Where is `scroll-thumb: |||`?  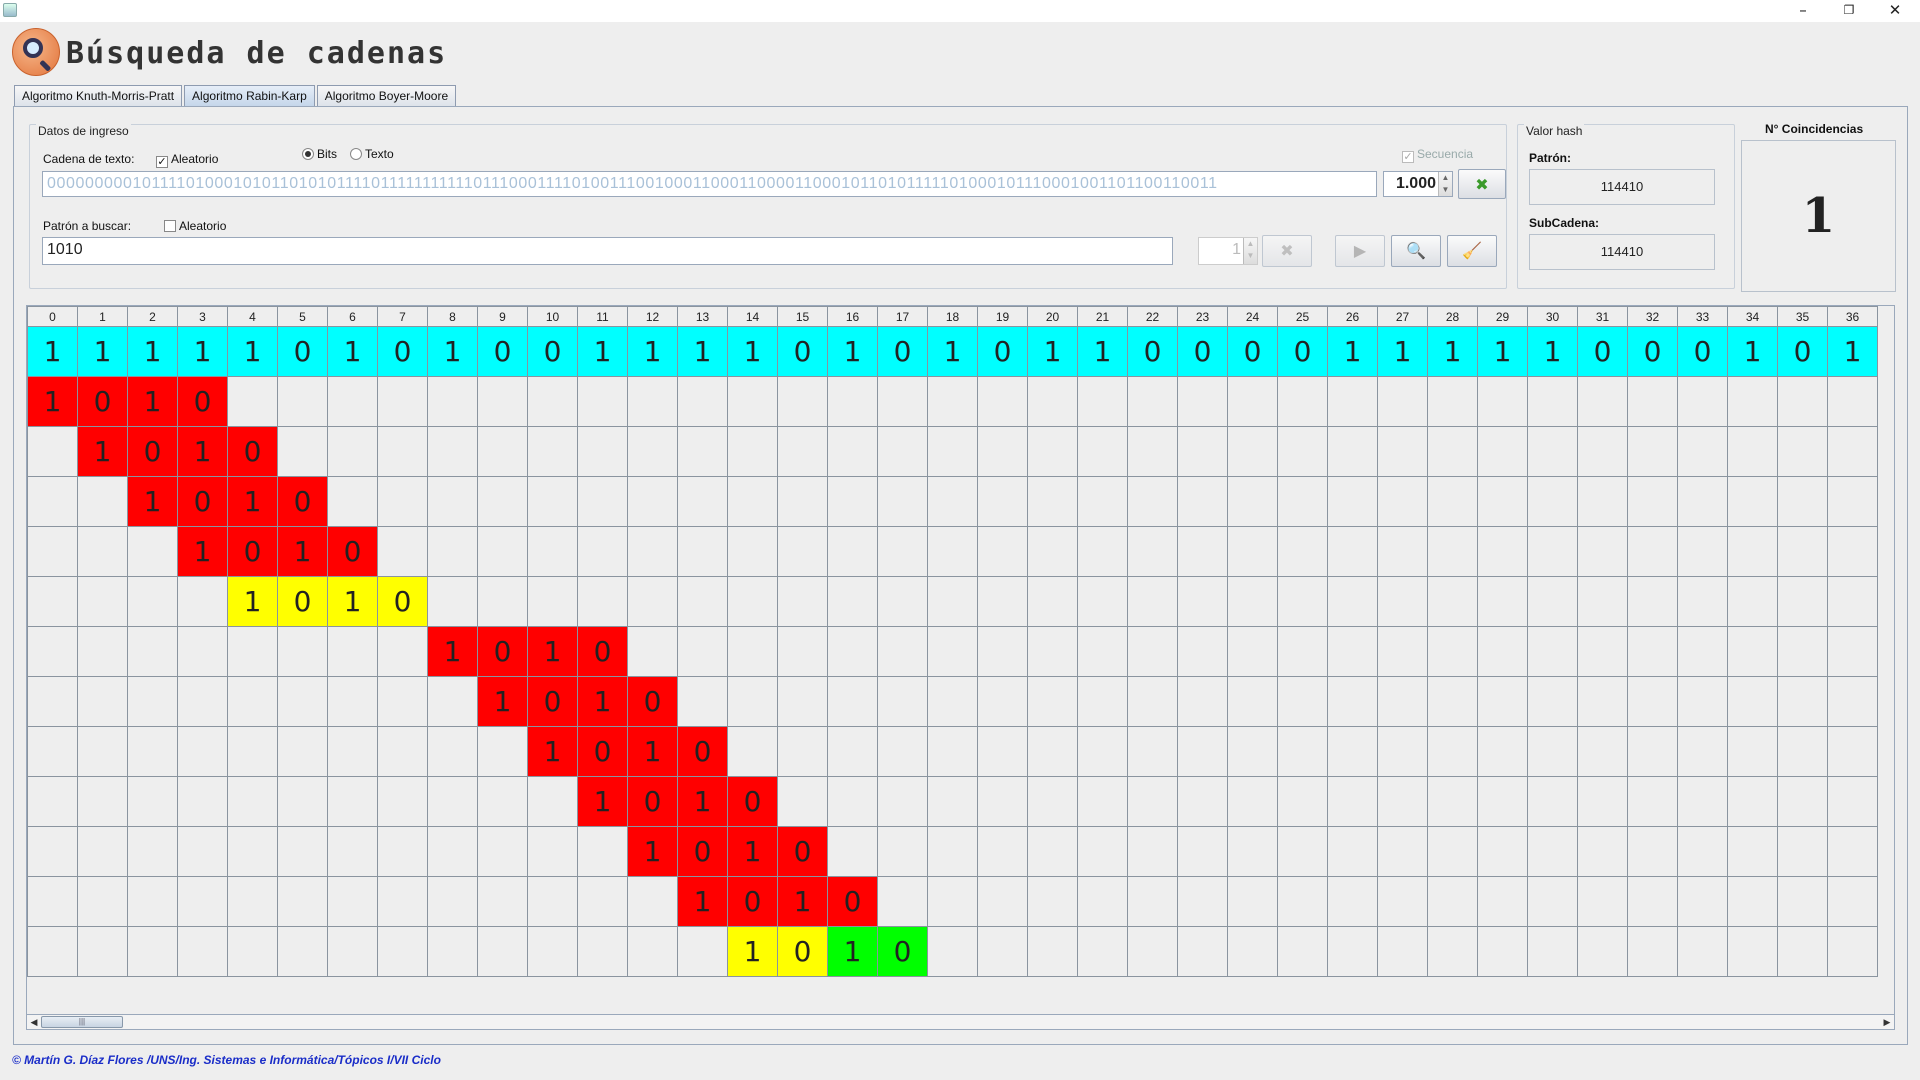 scroll-thumb: ||| is located at coordinates (82, 1022).